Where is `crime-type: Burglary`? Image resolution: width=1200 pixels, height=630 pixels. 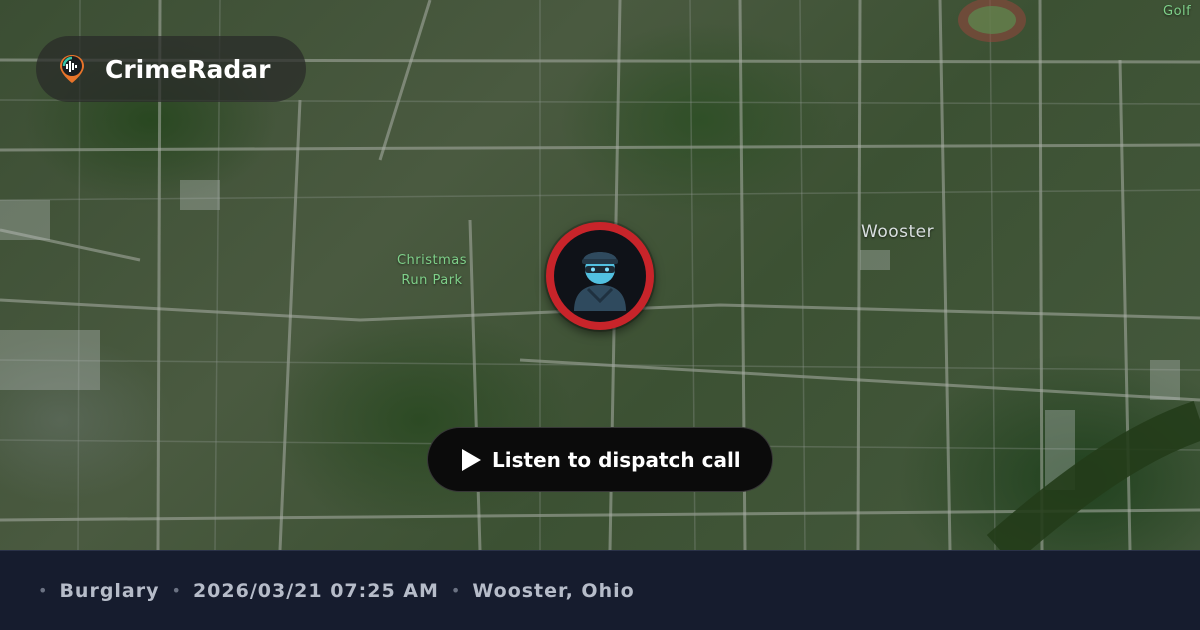
crime-type: Burglary is located at coordinates (109, 590).